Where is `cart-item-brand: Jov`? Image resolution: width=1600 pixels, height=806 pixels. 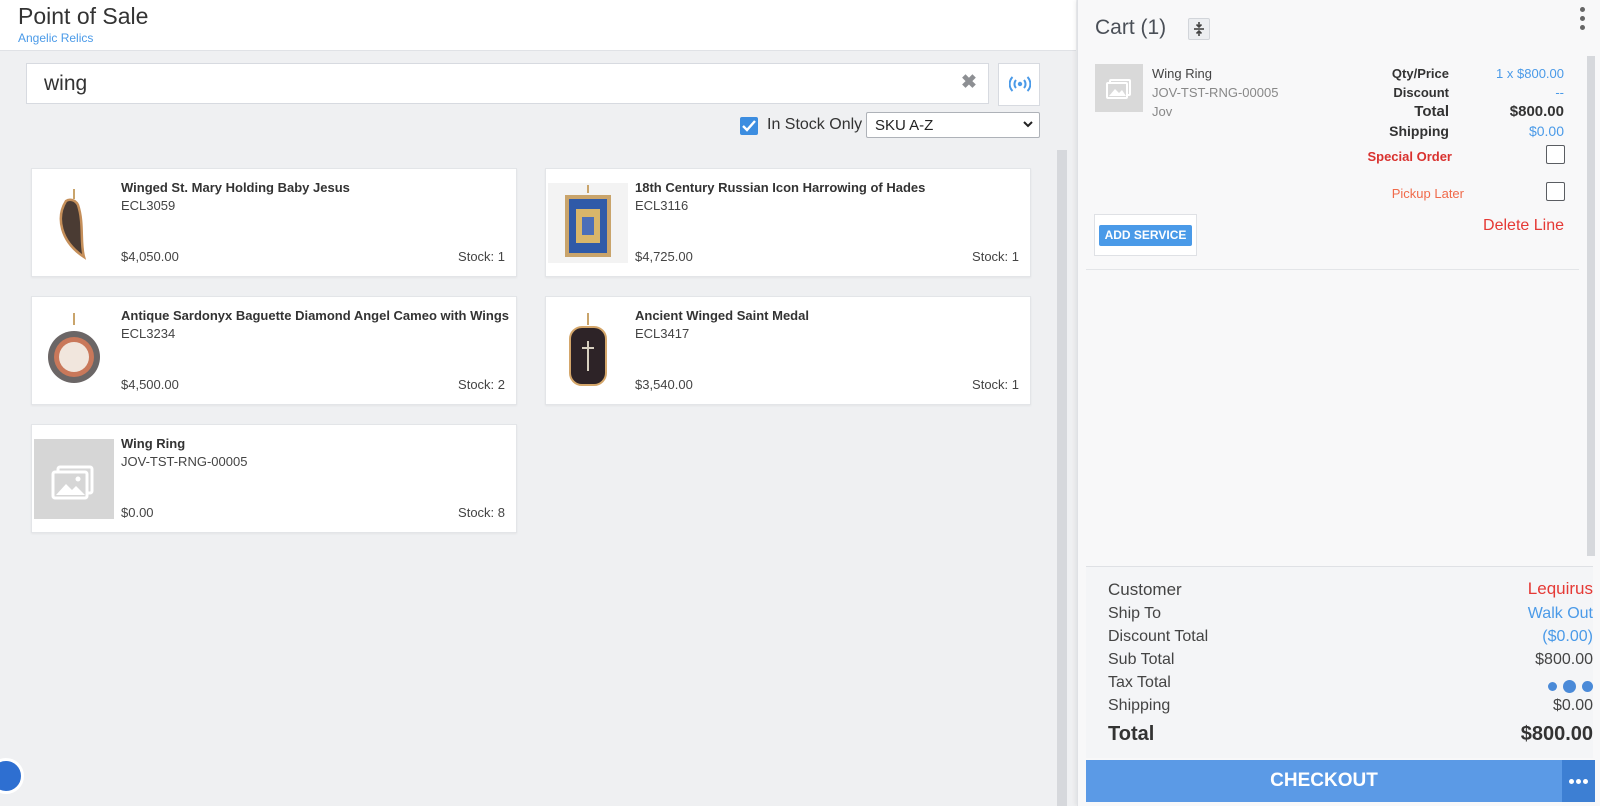
cart-item-brand: Jov is located at coordinates (1162, 111).